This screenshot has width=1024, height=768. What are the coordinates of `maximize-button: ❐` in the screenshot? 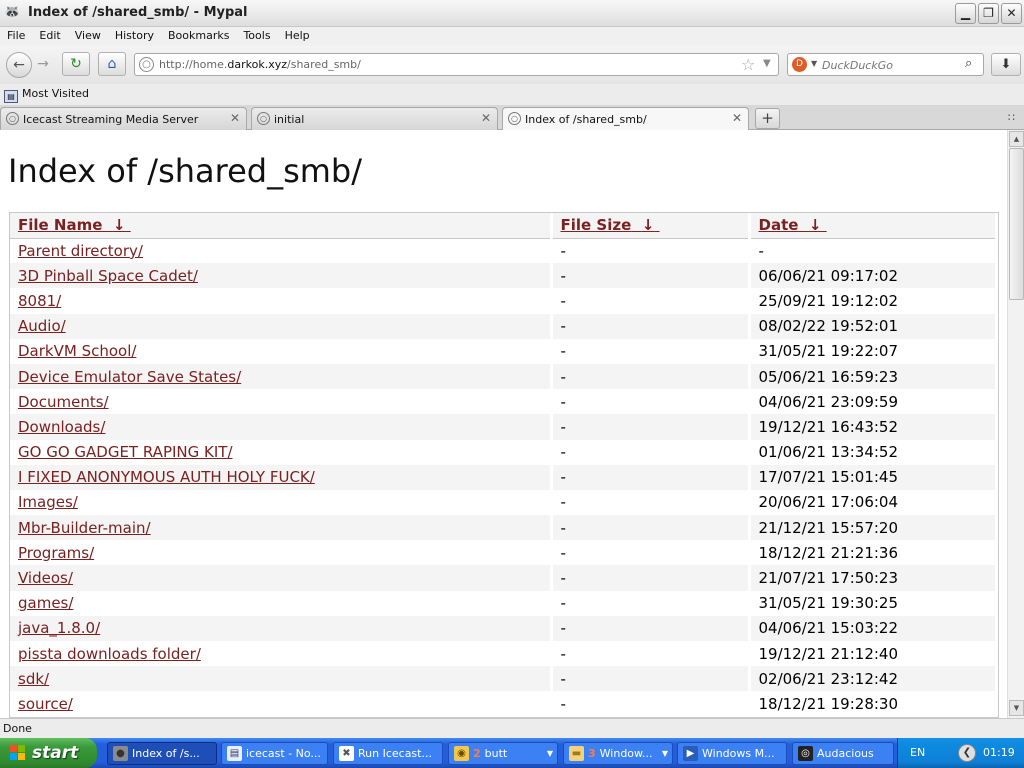 It's located at (988, 13).